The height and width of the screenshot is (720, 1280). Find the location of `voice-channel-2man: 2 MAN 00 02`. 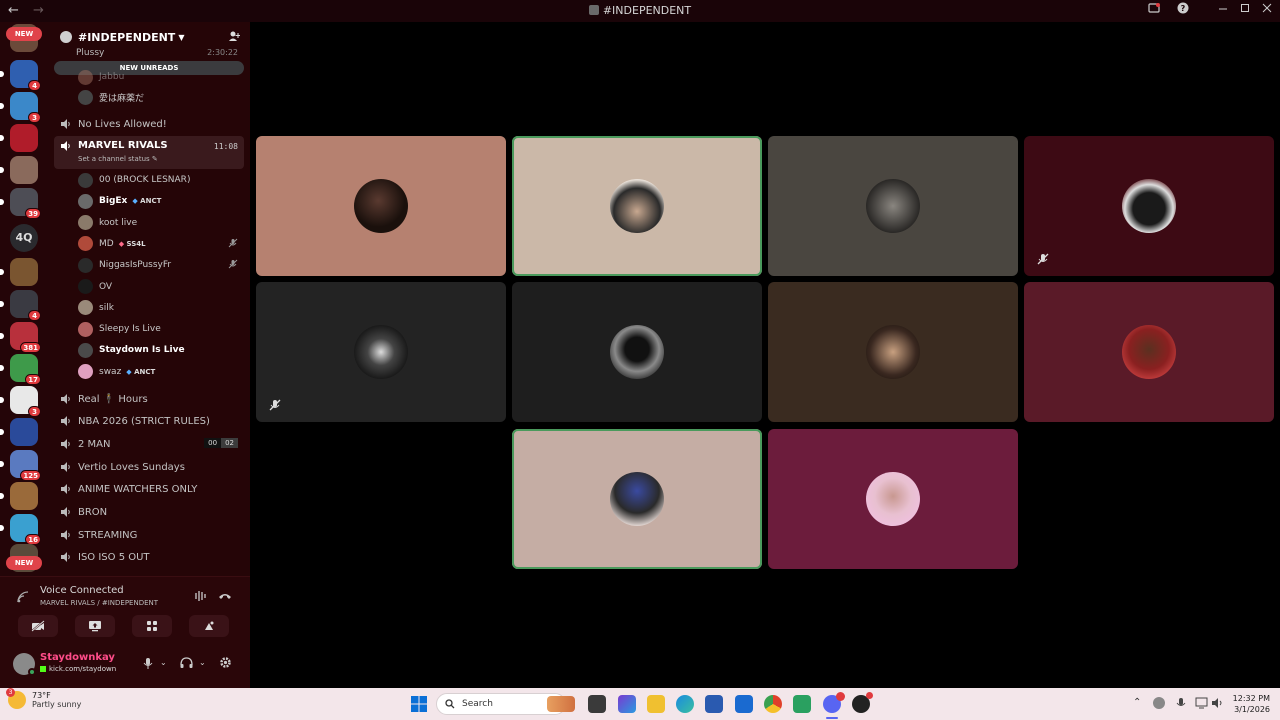

voice-channel-2man: 2 MAN 00 02 is located at coordinates (149, 444).